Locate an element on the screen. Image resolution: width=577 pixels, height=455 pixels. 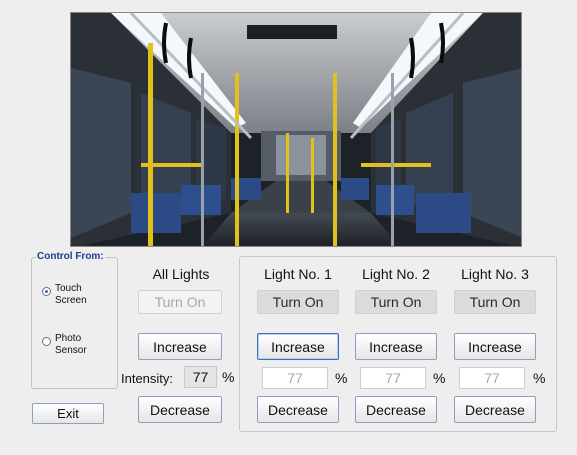
all-lights-title: All Lights is located at coordinates (181, 274).